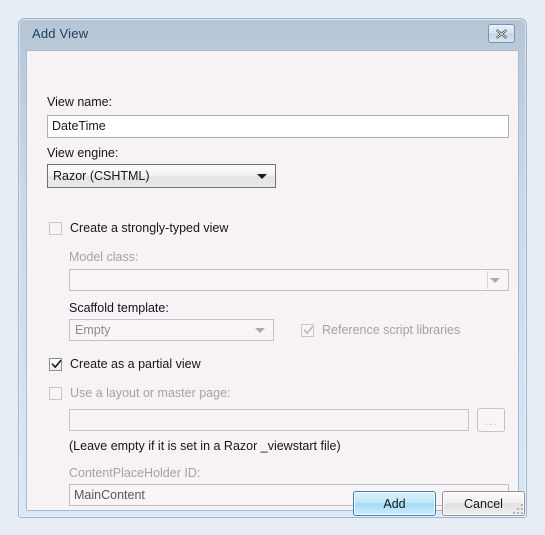 The width and height of the screenshot is (545, 535). Describe the element at coordinates (104, 257) in the screenshot. I see `model-class-label: Model class:` at that location.